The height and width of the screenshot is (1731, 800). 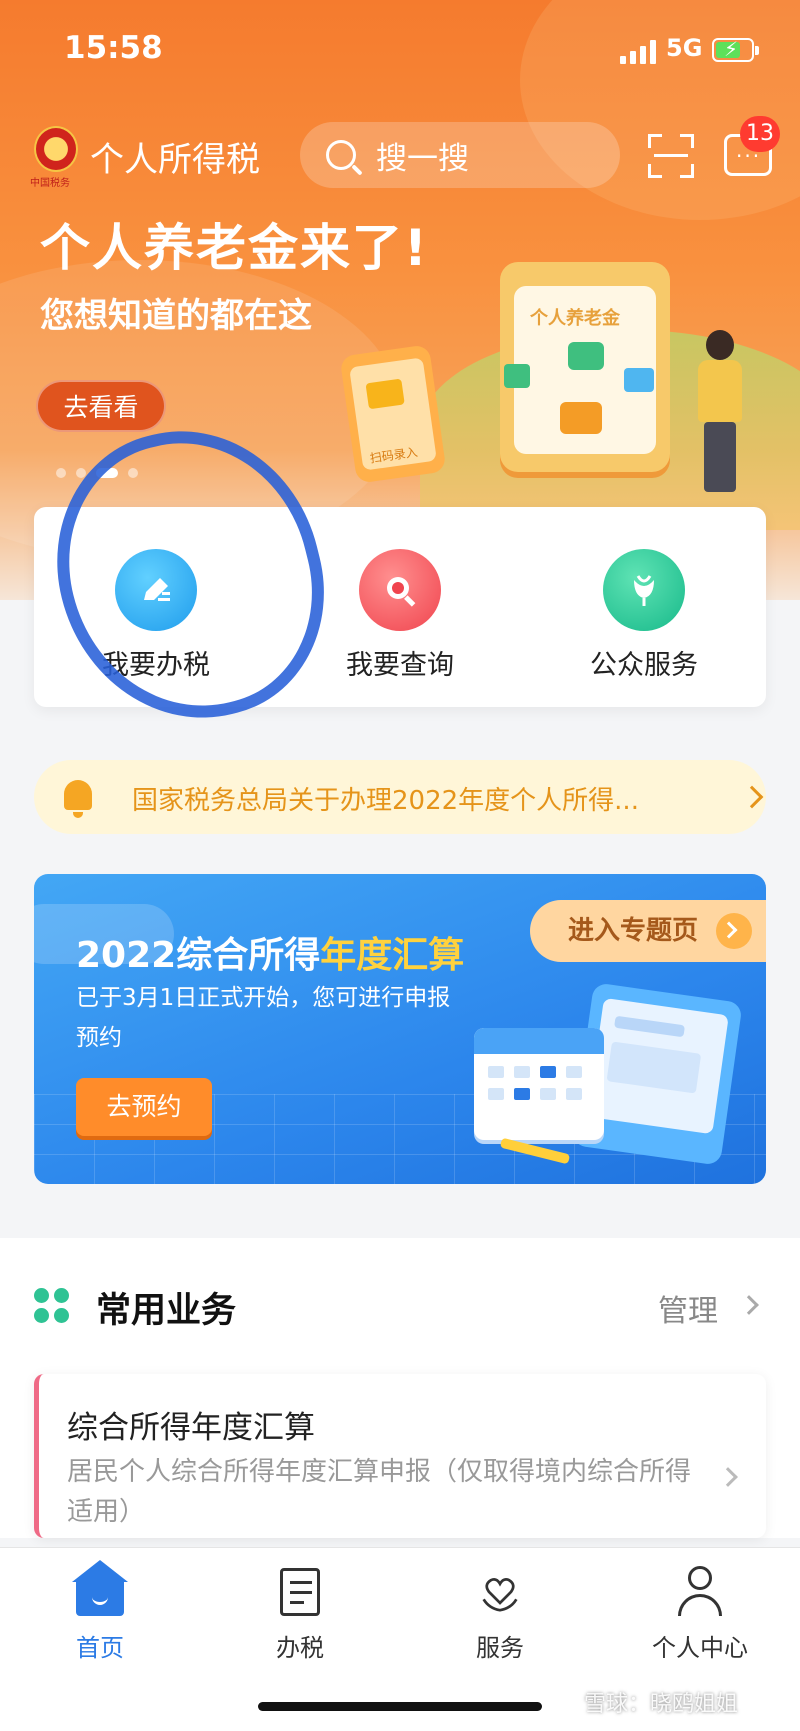 What do you see at coordinates (56, 149) in the screenshot?
I see `tax-emblem-logo` at bounding box center [56, 149].